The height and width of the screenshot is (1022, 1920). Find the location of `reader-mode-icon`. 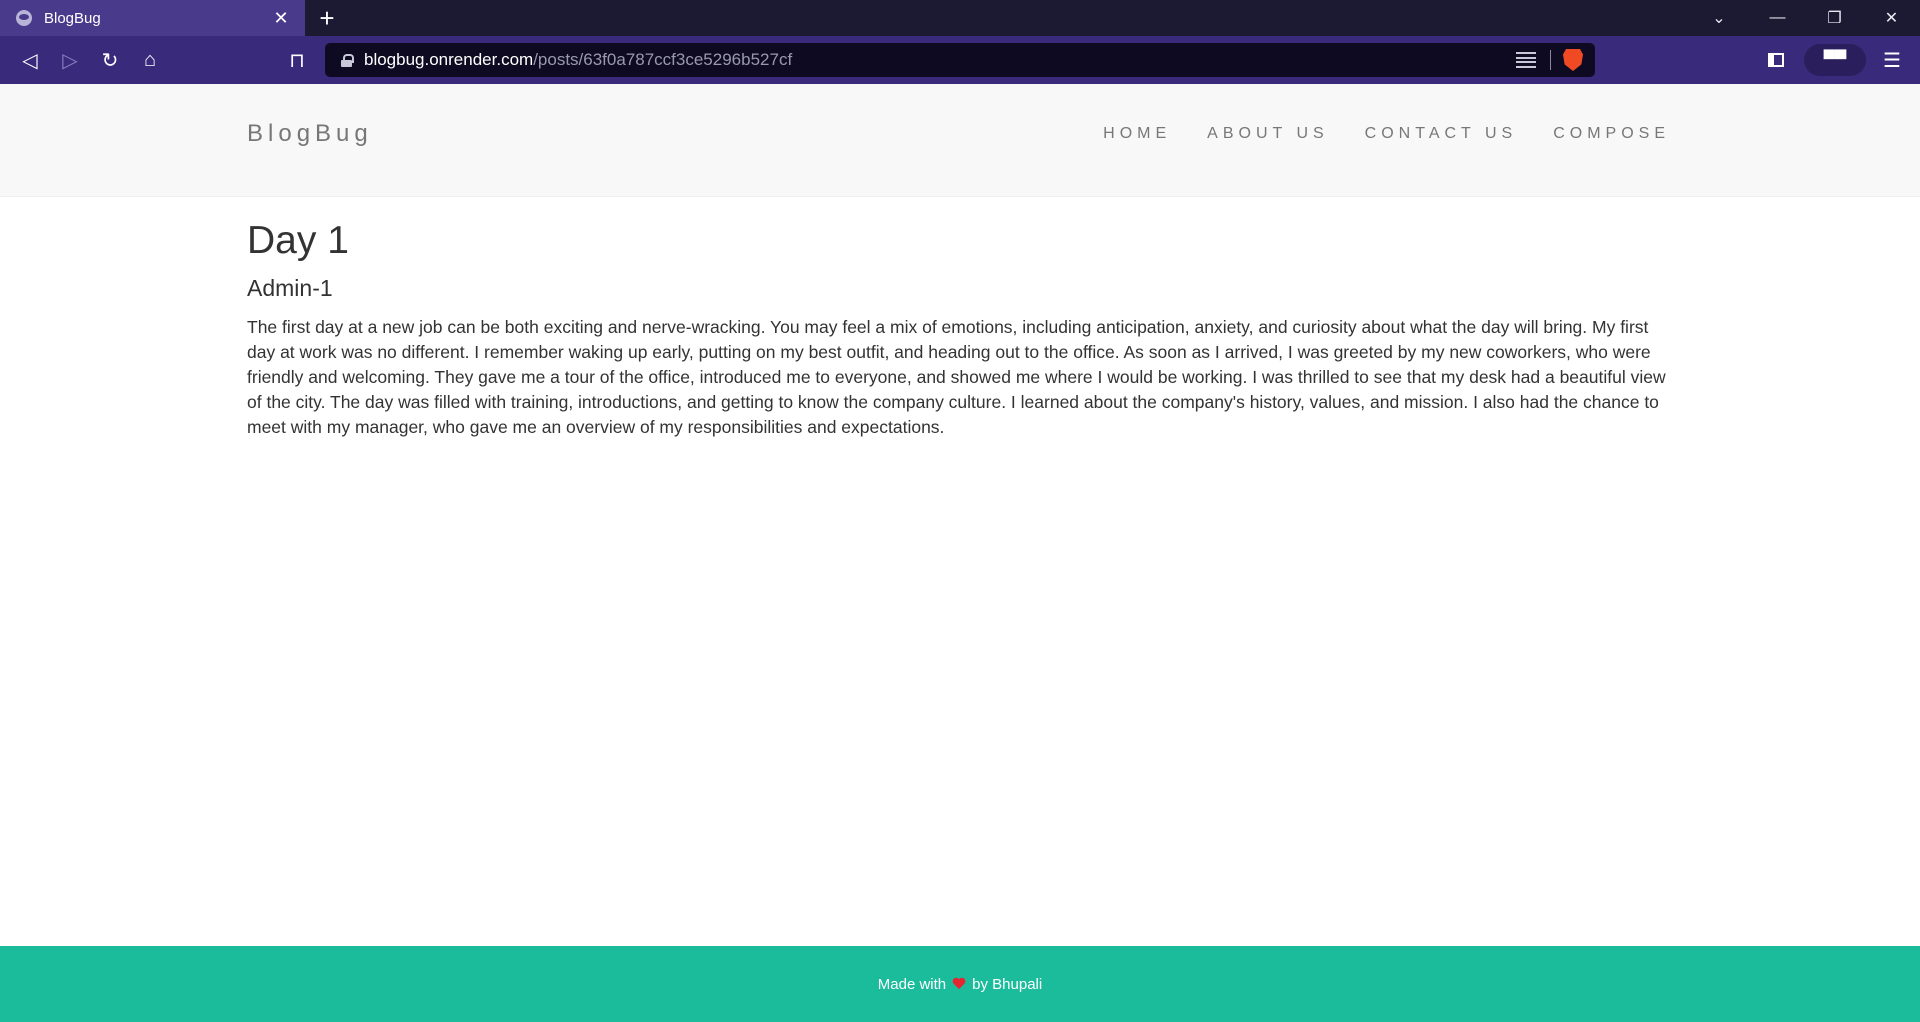

reader-mode-icon is located at coordinates (1526, 60).